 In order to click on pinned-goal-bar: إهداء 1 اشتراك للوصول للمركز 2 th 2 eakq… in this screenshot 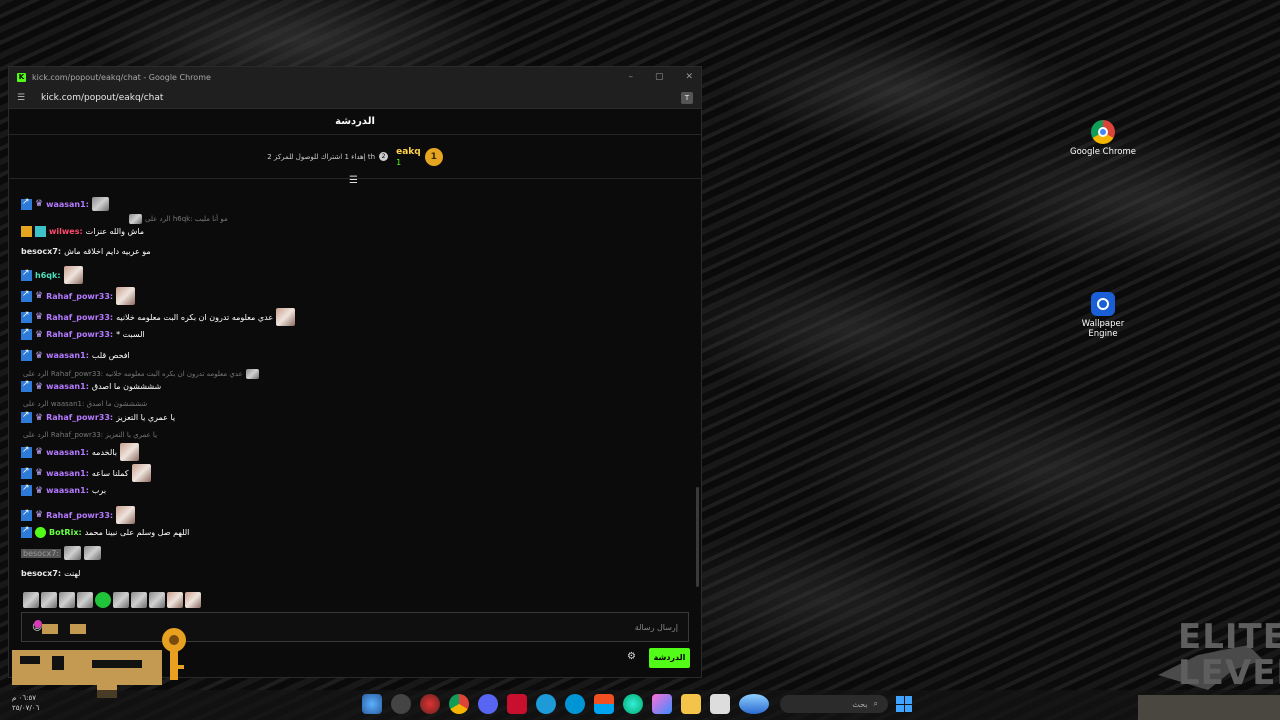, I will do `click(355, 160)`.